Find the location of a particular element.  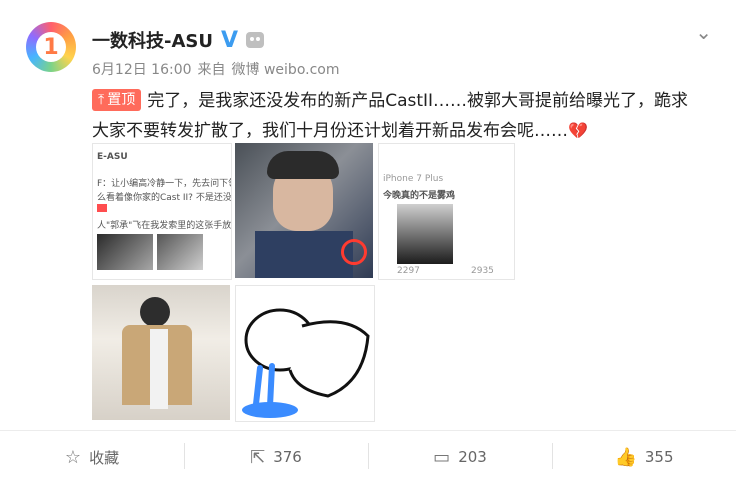

highlight-circle is located at coordinates (354, 252).